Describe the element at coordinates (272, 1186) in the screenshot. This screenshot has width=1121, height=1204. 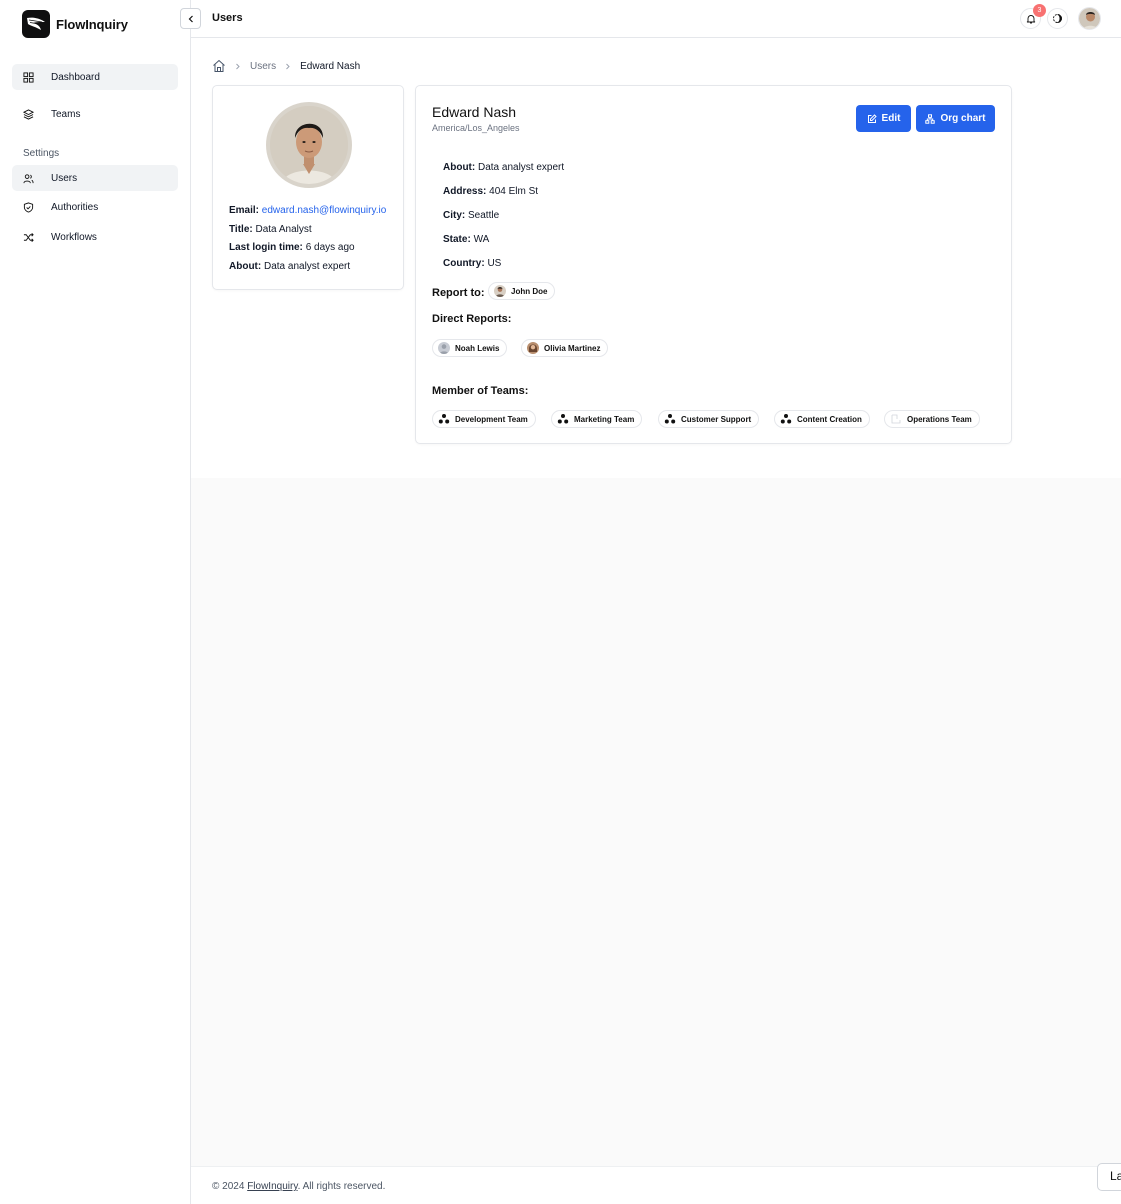
I see `footer-brand-link: FlowInquiry` at that location.